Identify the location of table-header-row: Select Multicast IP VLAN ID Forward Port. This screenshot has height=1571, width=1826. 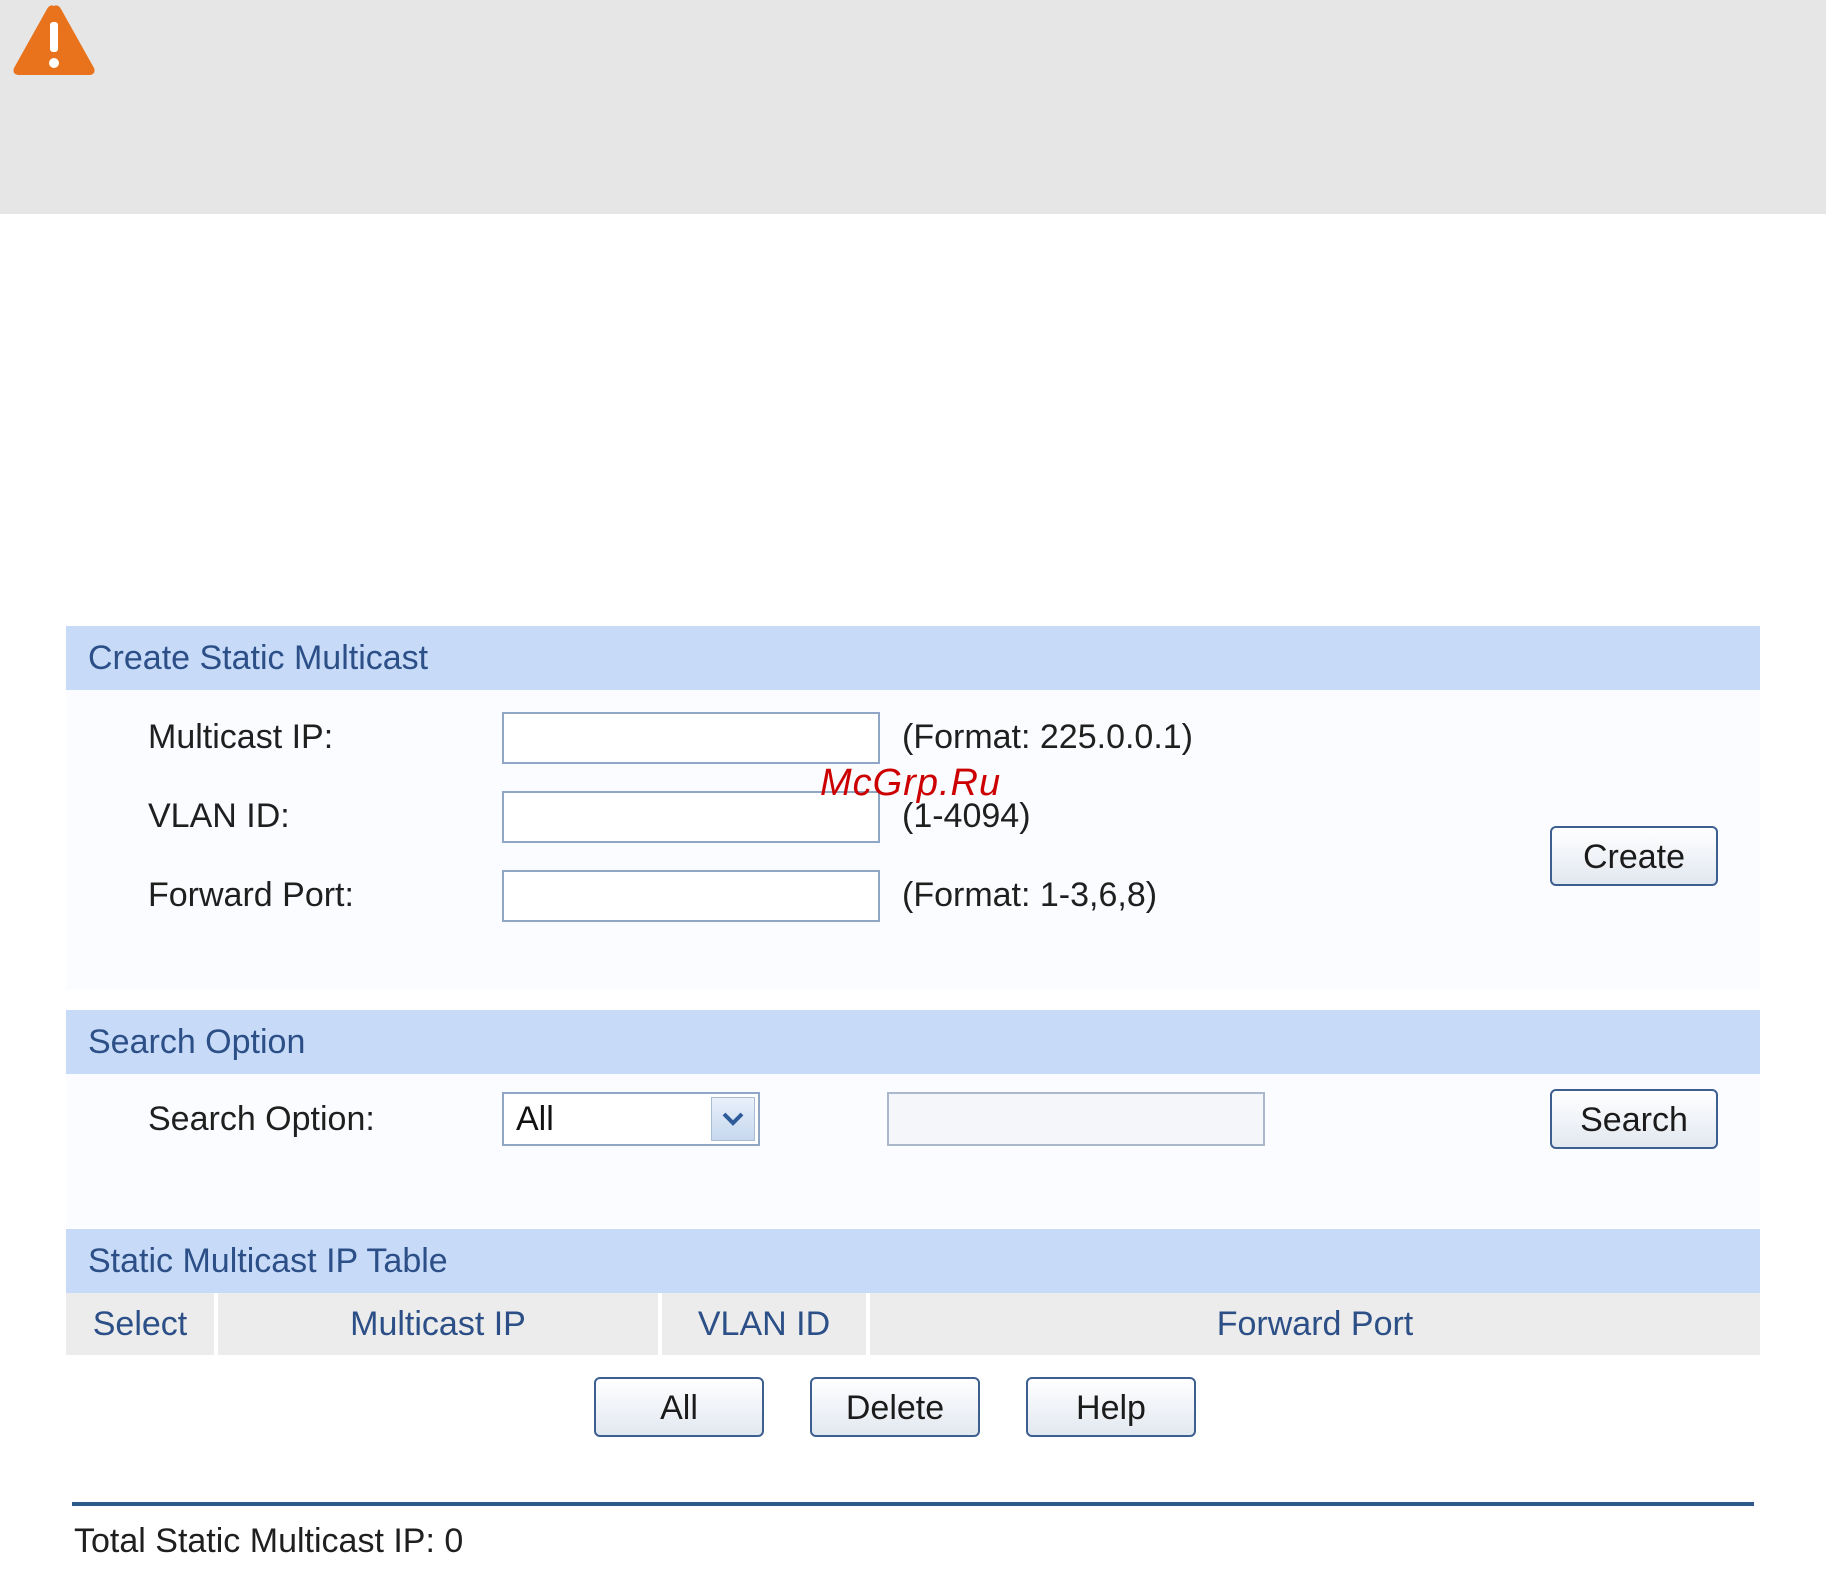
(913, 1324).